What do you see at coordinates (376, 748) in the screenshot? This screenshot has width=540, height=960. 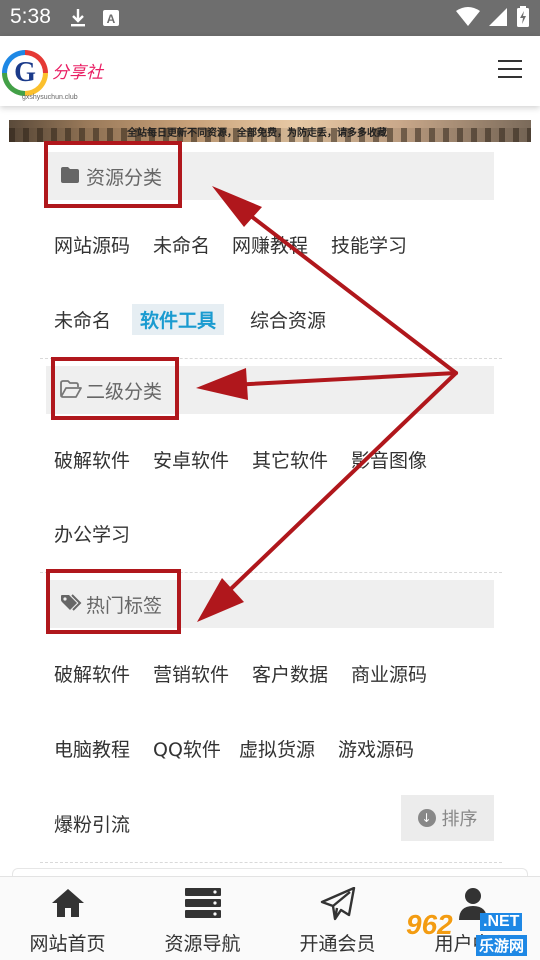 I see `tag-hot-7: 游戏源码` at bounding box center [376, 748].